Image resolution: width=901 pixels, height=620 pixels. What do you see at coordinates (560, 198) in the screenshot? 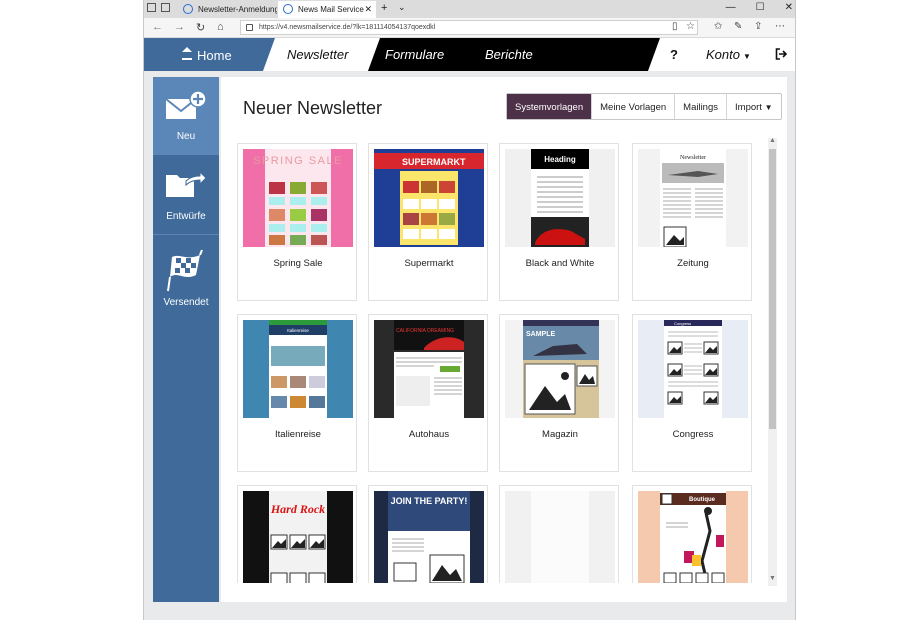
I see `template-thumbnail: Heading` at bounding box center [560, 198].